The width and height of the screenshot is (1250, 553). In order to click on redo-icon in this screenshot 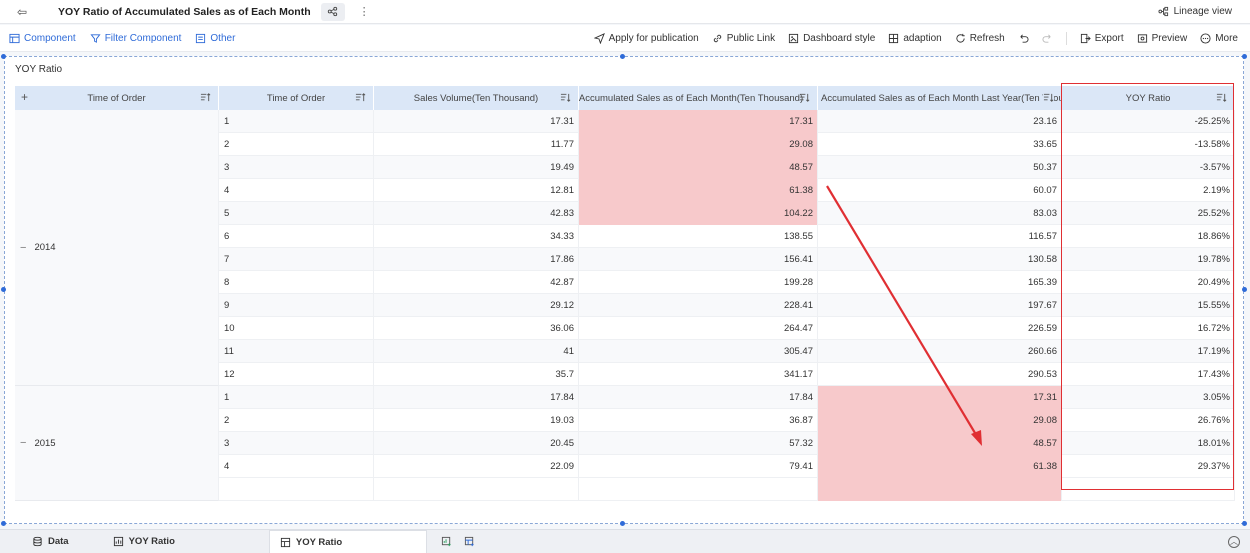, I will do `click(1047, 38)`.